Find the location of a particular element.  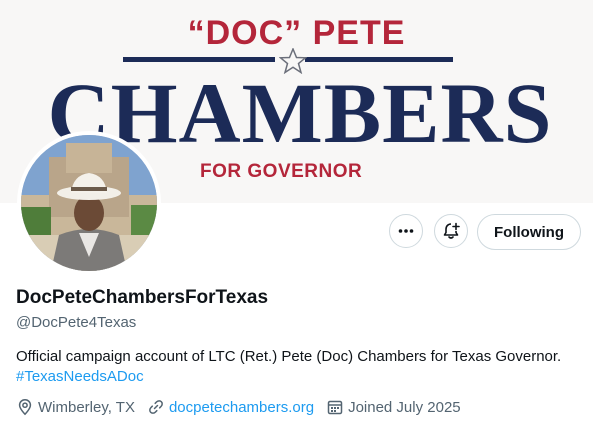

website-link: docpetechambers.org is located at coordinates (241, 407).